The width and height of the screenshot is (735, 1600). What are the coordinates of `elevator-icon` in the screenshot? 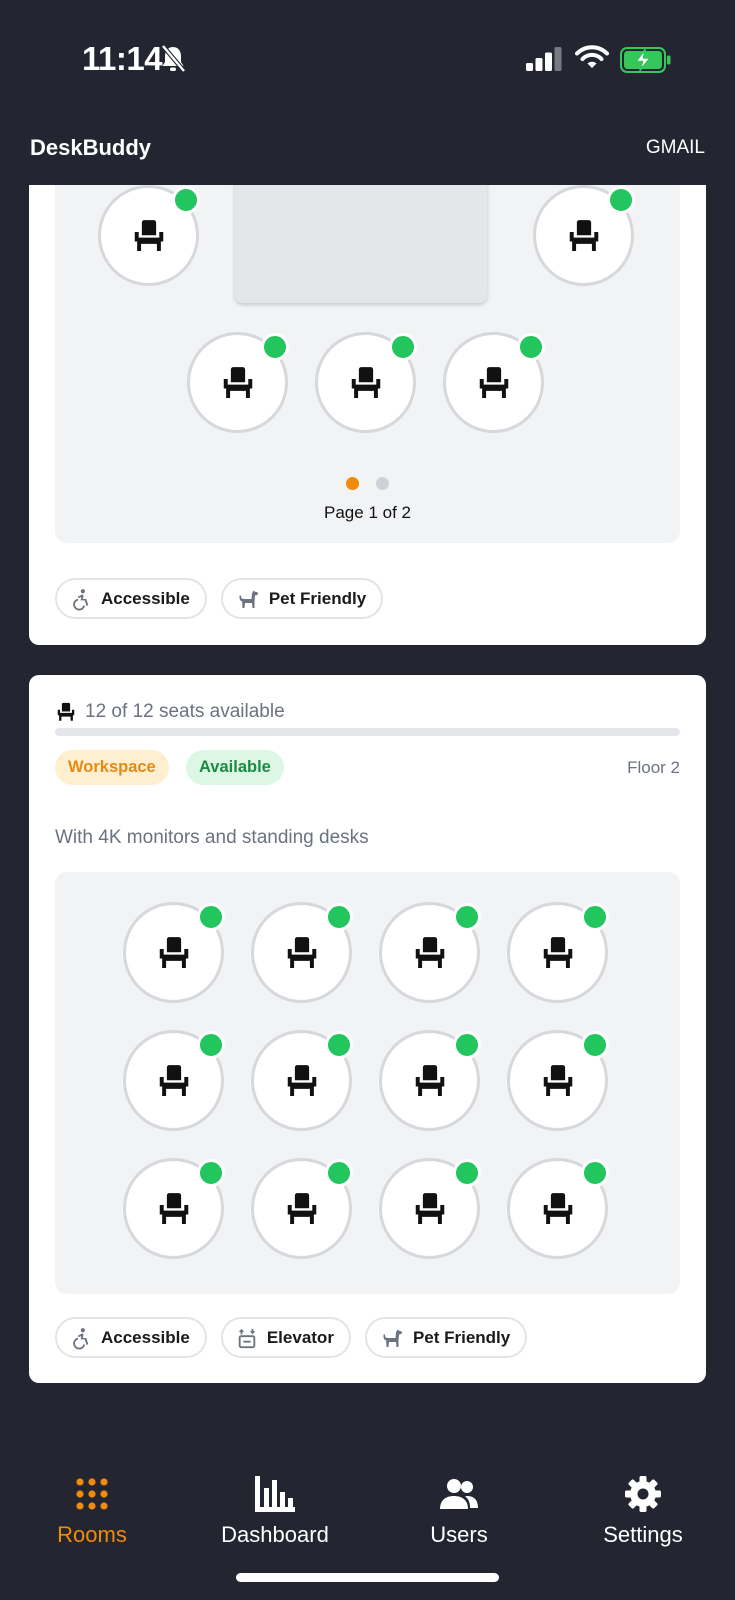 It's located at (247, 1338).